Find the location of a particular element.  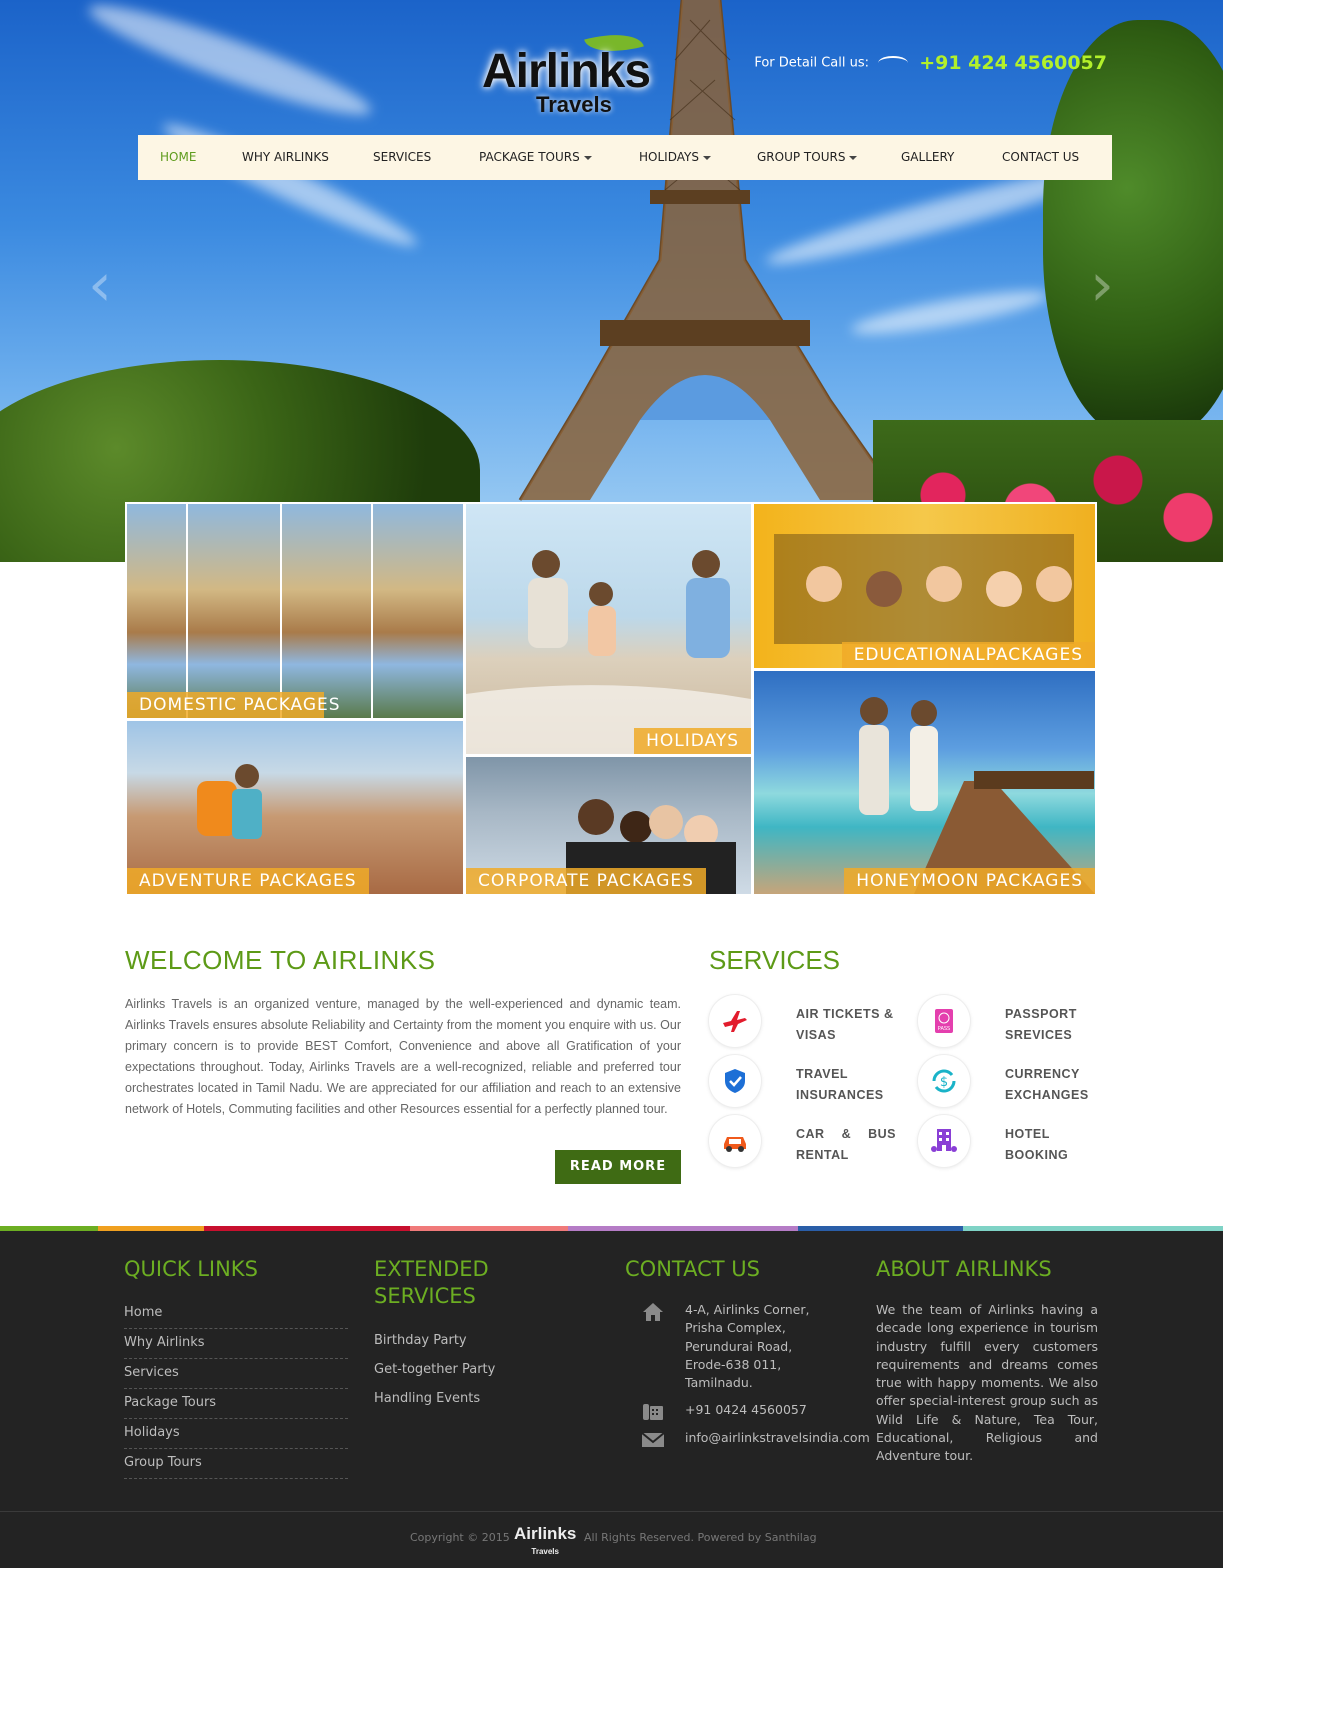

footer-link-group-tours: Group Tours is located at coordinates (236, 1464).